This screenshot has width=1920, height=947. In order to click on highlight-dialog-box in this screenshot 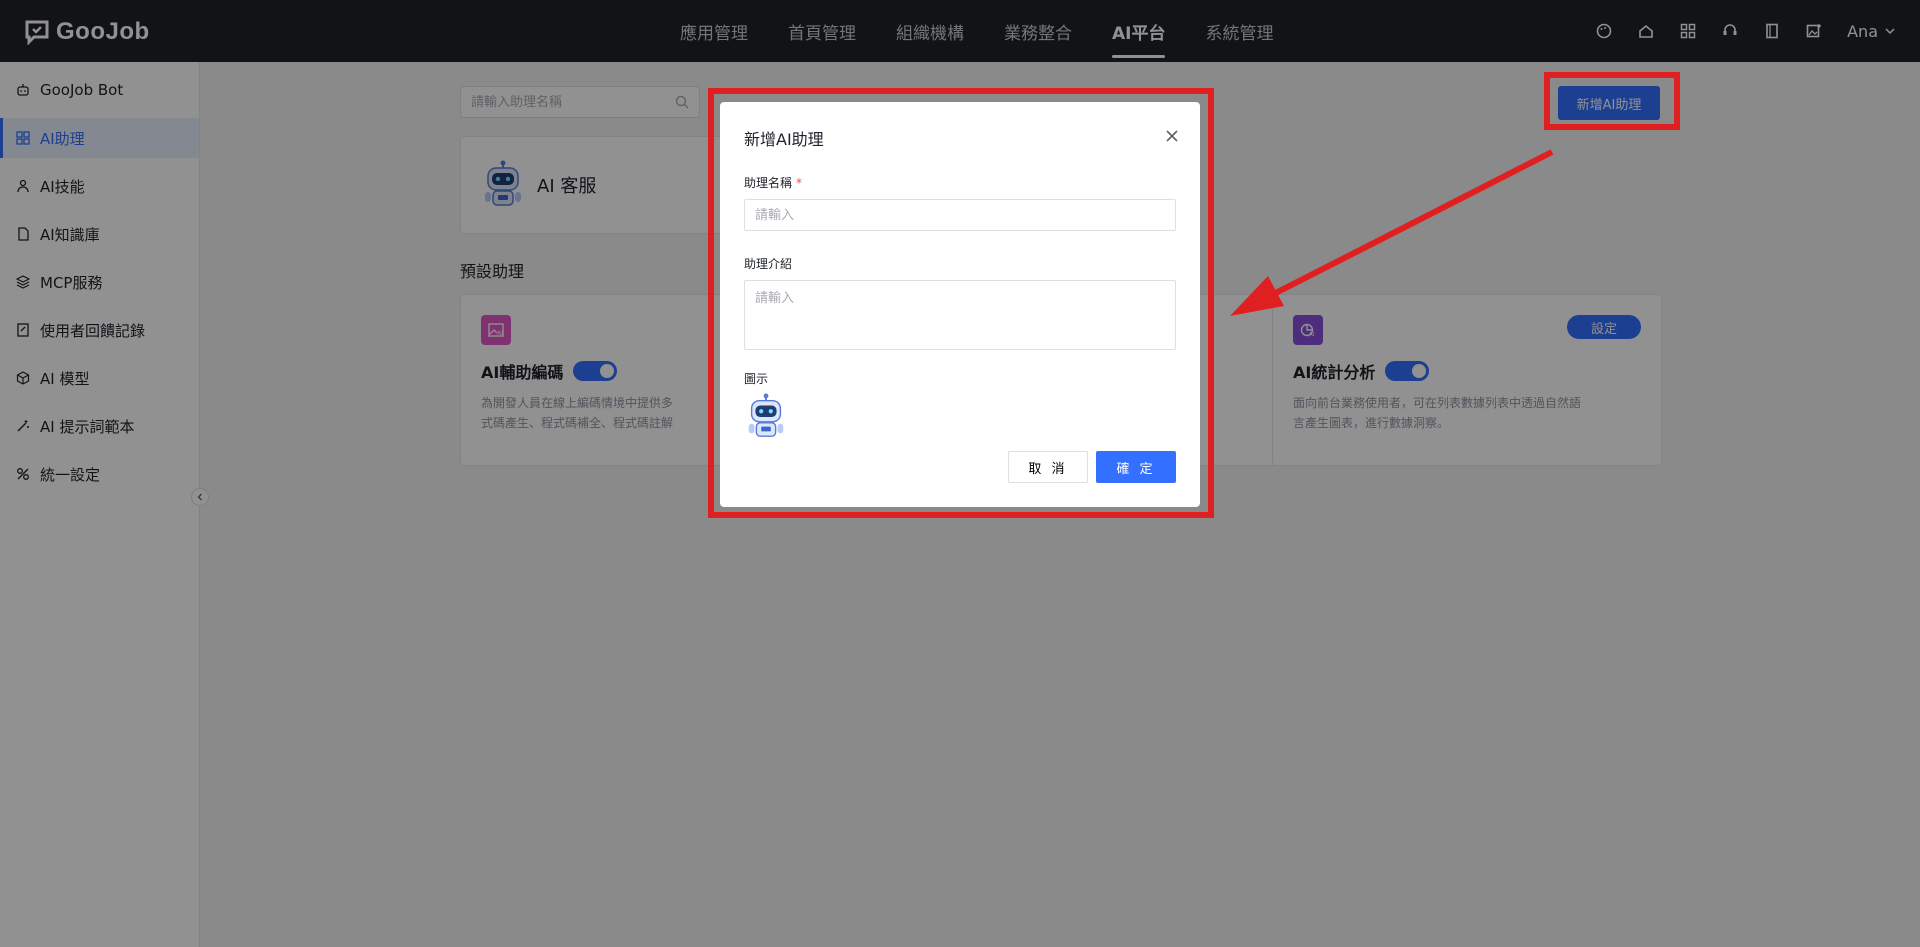, I will do `click(961, 303)`.